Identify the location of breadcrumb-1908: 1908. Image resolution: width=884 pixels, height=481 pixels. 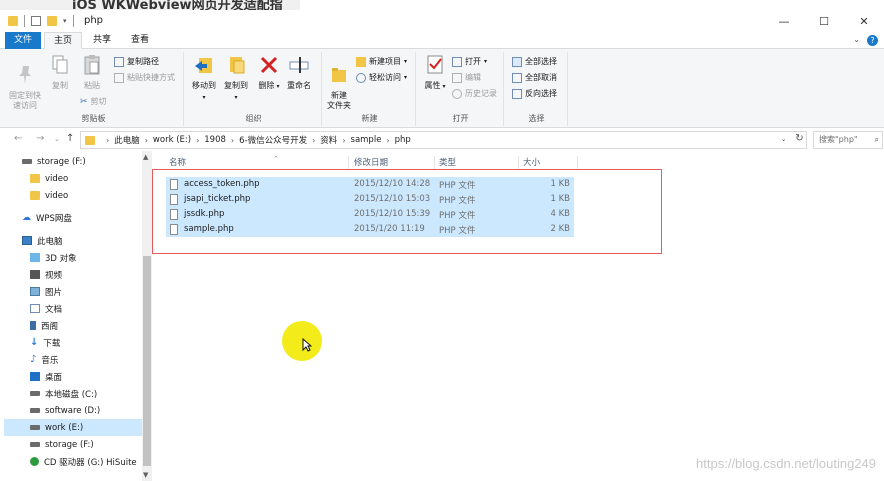
(215, 140).